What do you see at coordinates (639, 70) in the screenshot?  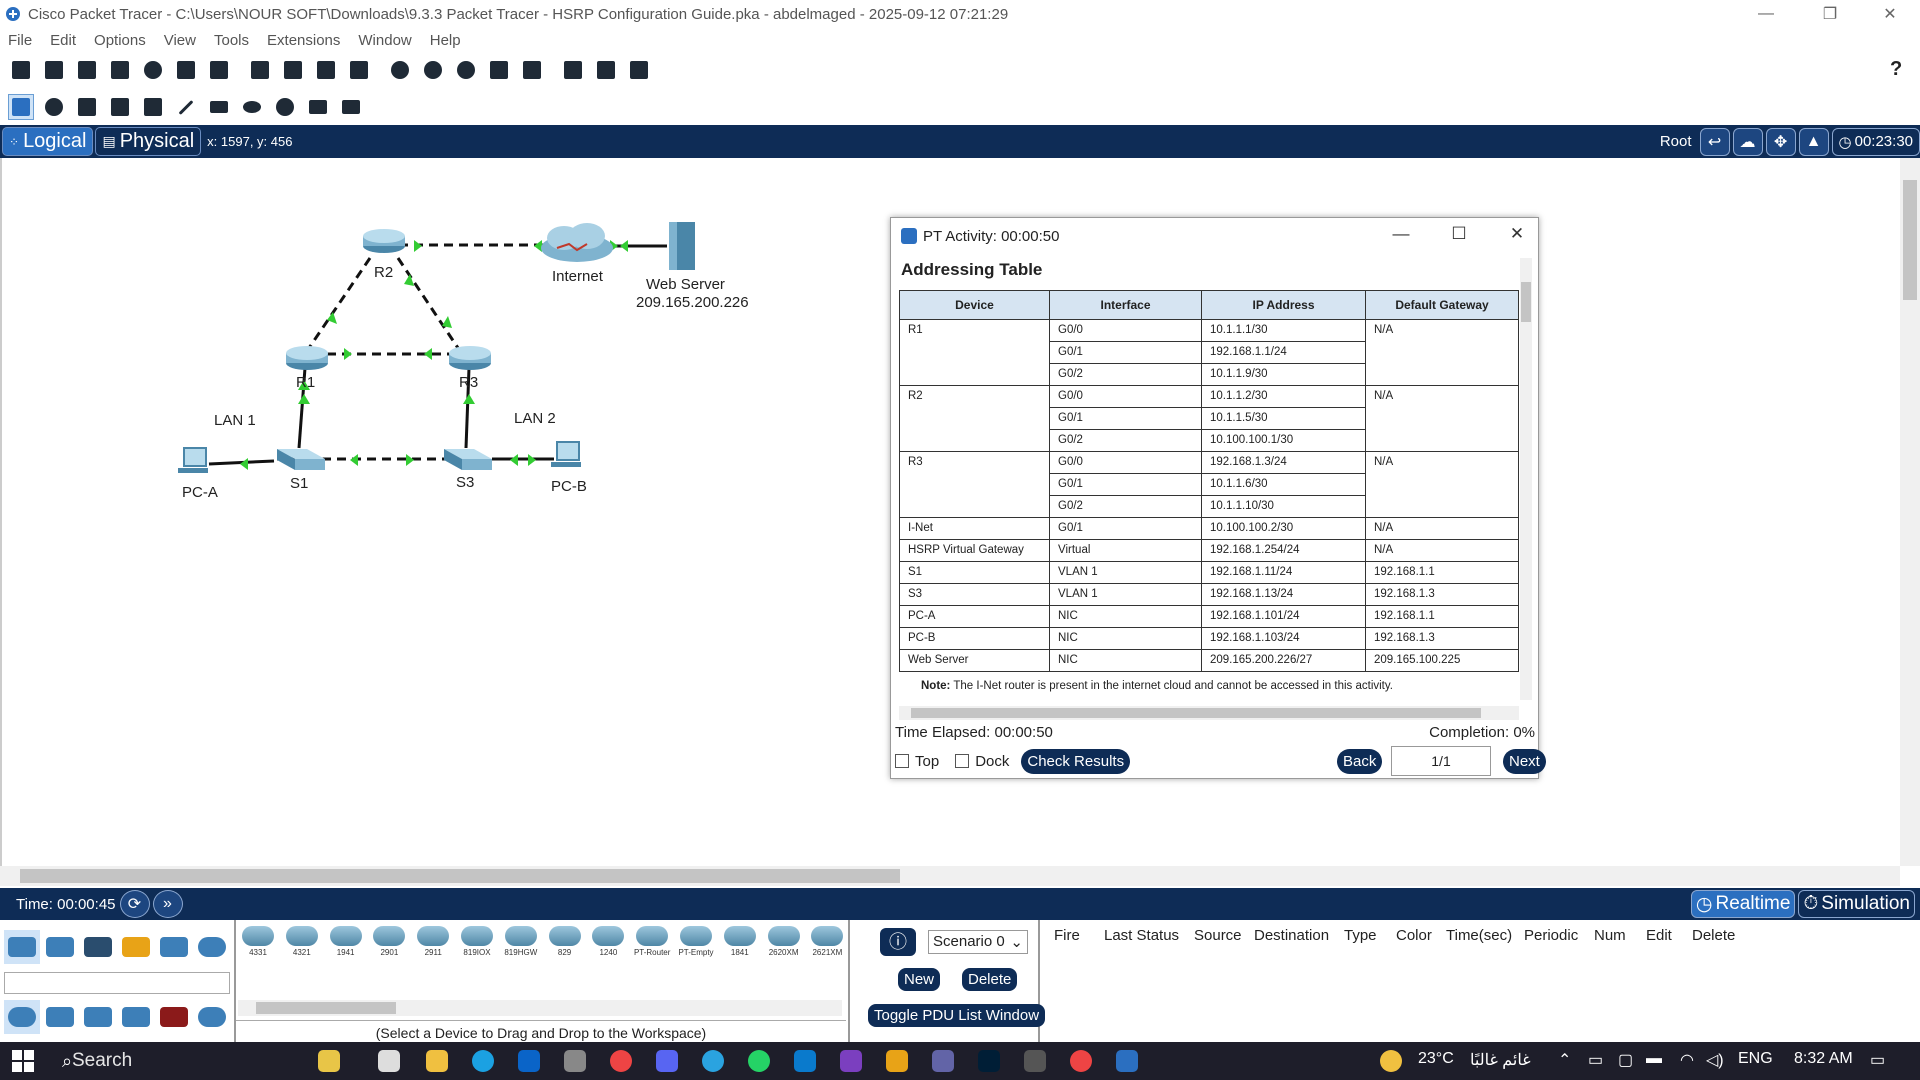 I see `screenshot-icon` at bounding box center [639, 70].